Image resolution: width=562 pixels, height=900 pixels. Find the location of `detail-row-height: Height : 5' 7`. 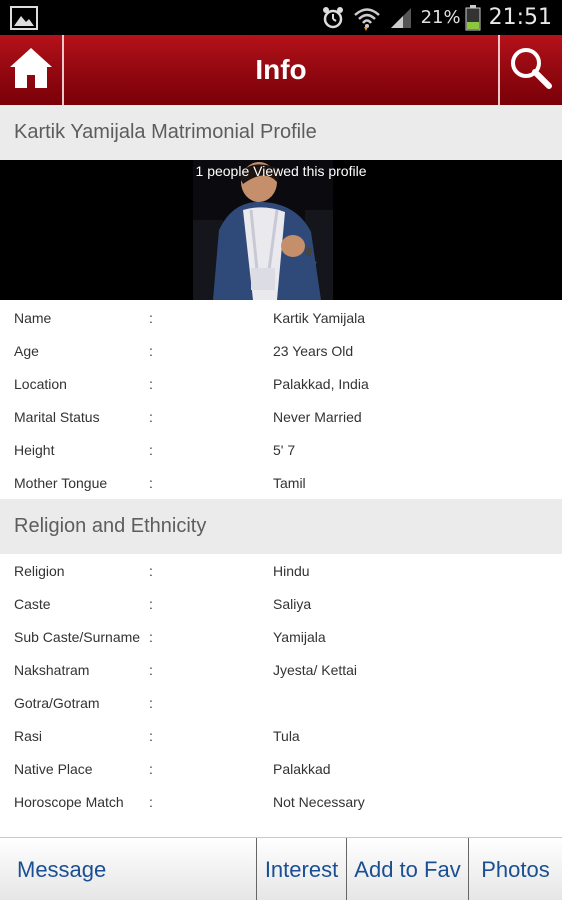

detail-row-height: Height : 5' 7 is located at coordinates (281, 450).